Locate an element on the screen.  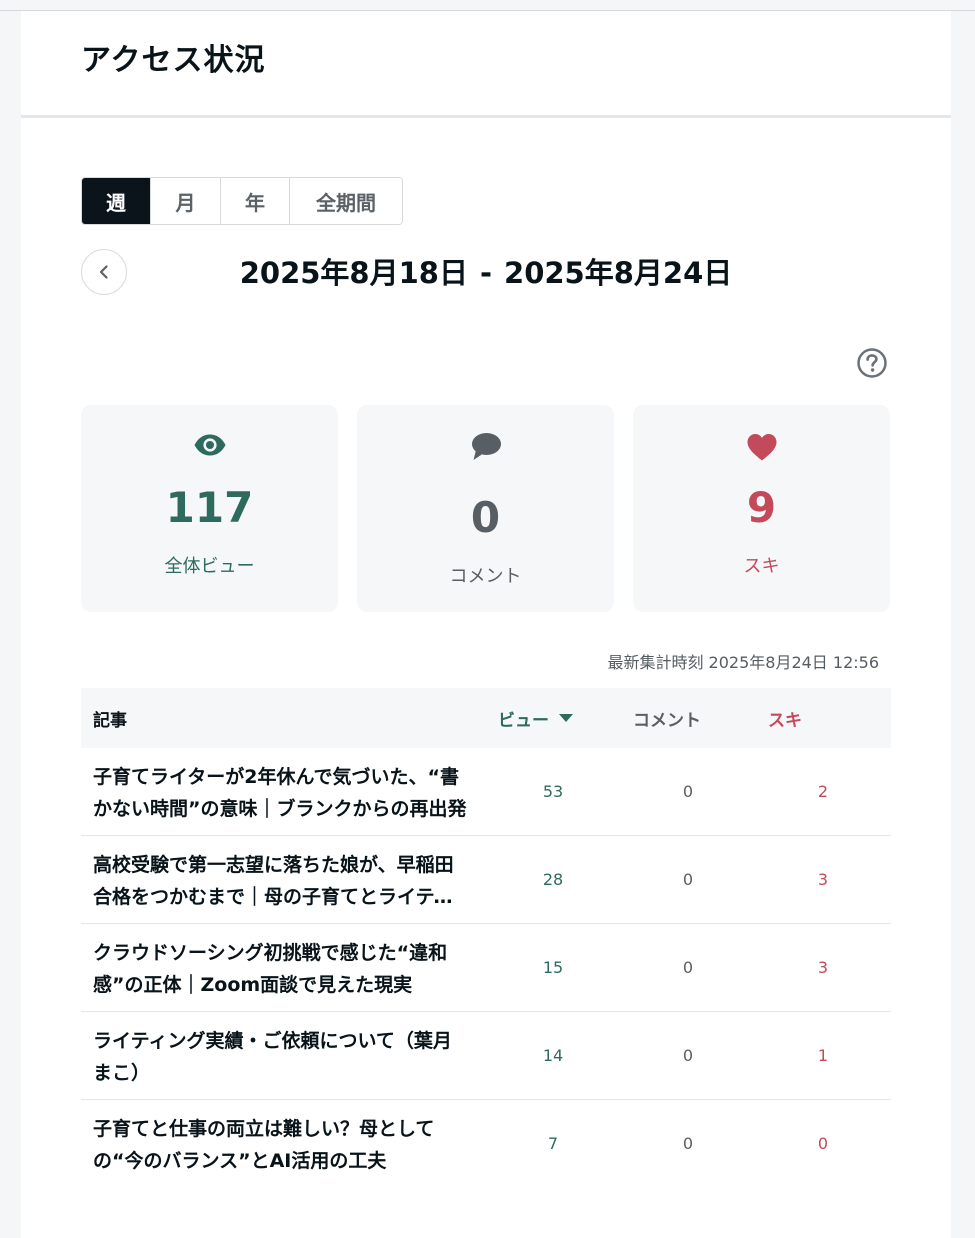
table-row: ライティング実績・ご依頼について（葉月まこ） 14 0 1 is located at coordinates (486, 1056).